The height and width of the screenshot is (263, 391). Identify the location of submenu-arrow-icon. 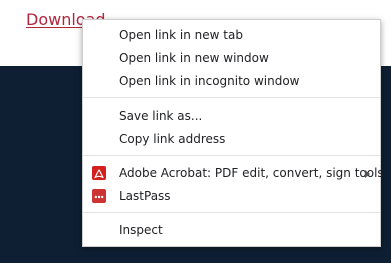
(367, 174).